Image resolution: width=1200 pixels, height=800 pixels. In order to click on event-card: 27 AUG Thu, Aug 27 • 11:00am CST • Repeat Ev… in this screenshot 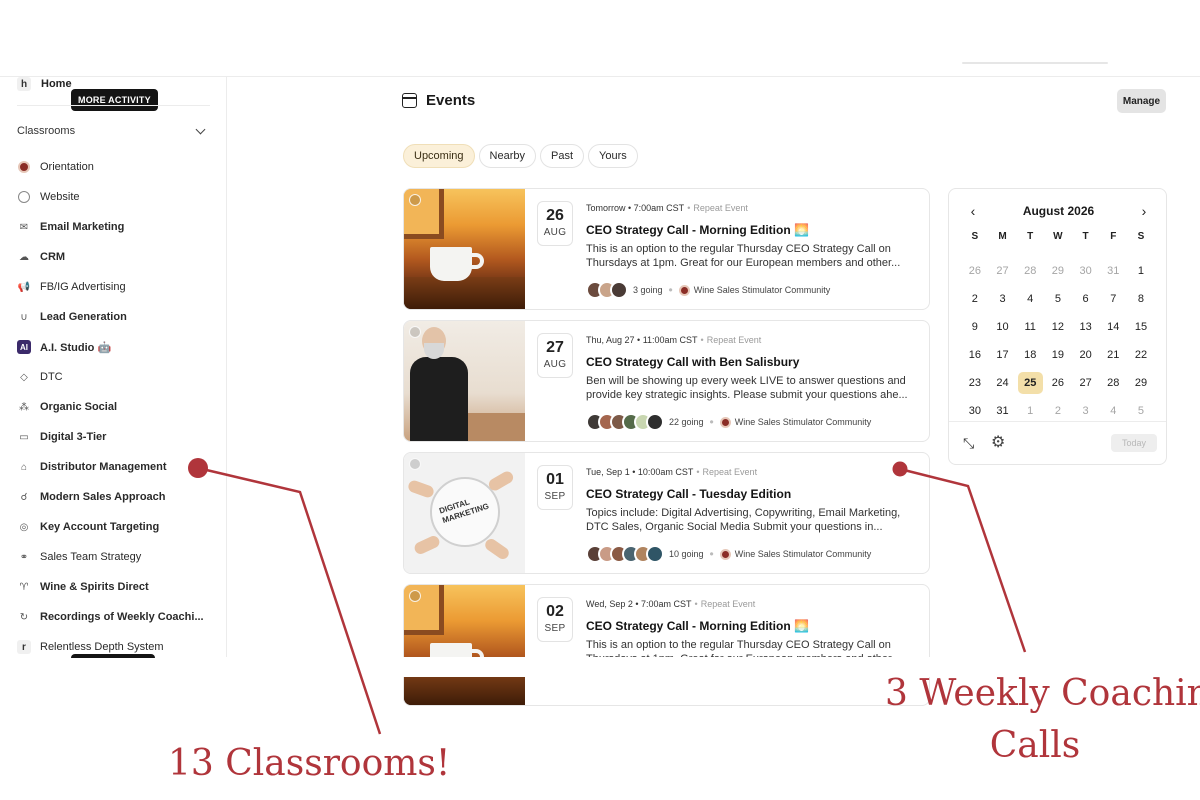, I will do `click(666, 381)`.